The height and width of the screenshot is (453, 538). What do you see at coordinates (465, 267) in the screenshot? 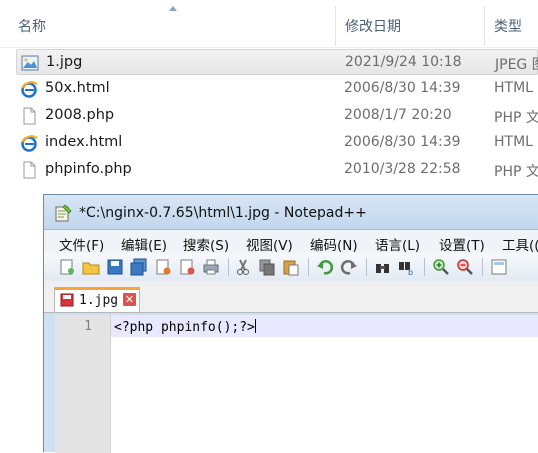
I see `zoom-out-icon` at bounding box center [465, 267].